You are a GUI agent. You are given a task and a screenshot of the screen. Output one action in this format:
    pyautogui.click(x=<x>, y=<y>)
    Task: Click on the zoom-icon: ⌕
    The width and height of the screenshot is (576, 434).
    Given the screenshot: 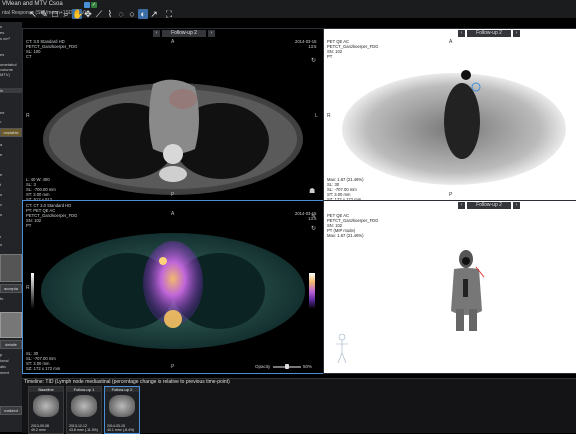 What is the action you would take?
    pyautogui.click(x=66, y=14)
    